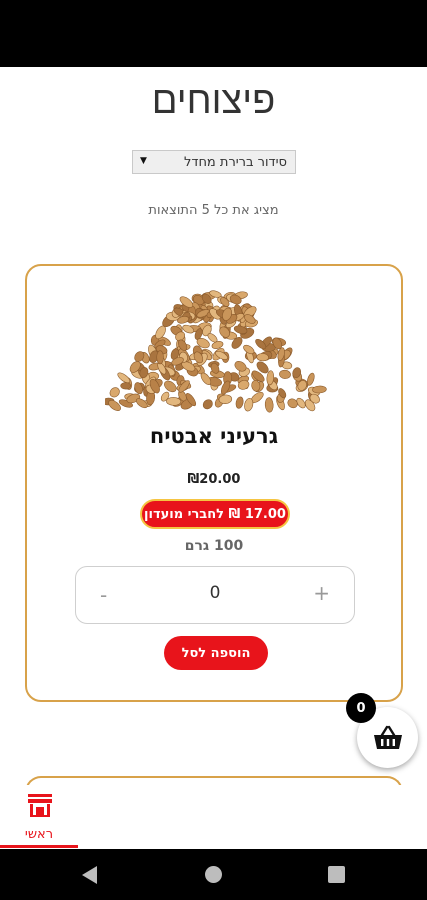 Image resolution: width=427 pixels, height=900 pixels. What do you see at coordinates (213, 33) in the screenshot?
I see `status-bar` at bounding box center [213, 33].